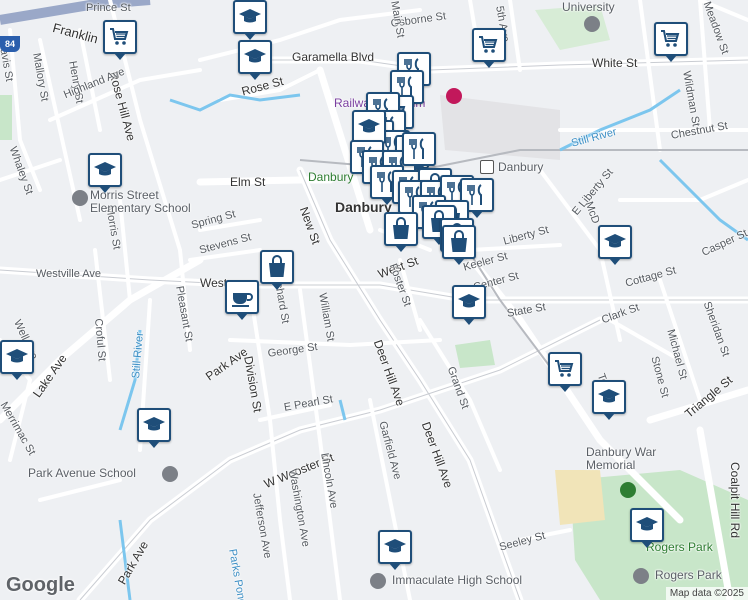 This screenshot has width=748, height=600. I want to click on route-84-shield: 84, so click(10, 45).